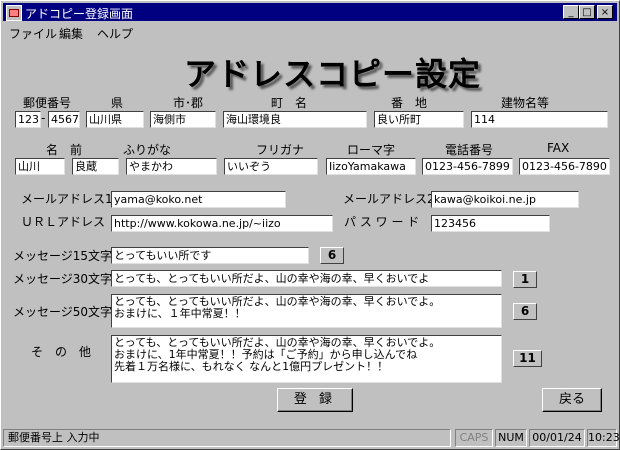 The height and width of the screenshot is (450, 620). I want to click on zip2-input: 4567, so click(64, 119).